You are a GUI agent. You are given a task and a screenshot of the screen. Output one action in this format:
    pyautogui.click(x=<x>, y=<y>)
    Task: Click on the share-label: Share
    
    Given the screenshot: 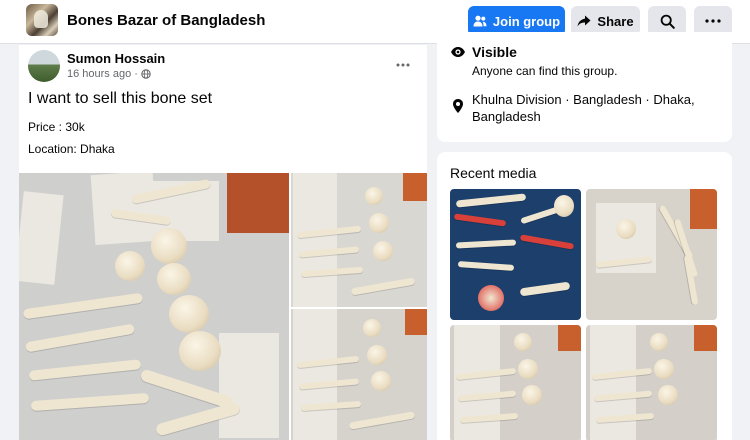 What is the action you would take?
    pyautogui.click(x=615, y=21)
    